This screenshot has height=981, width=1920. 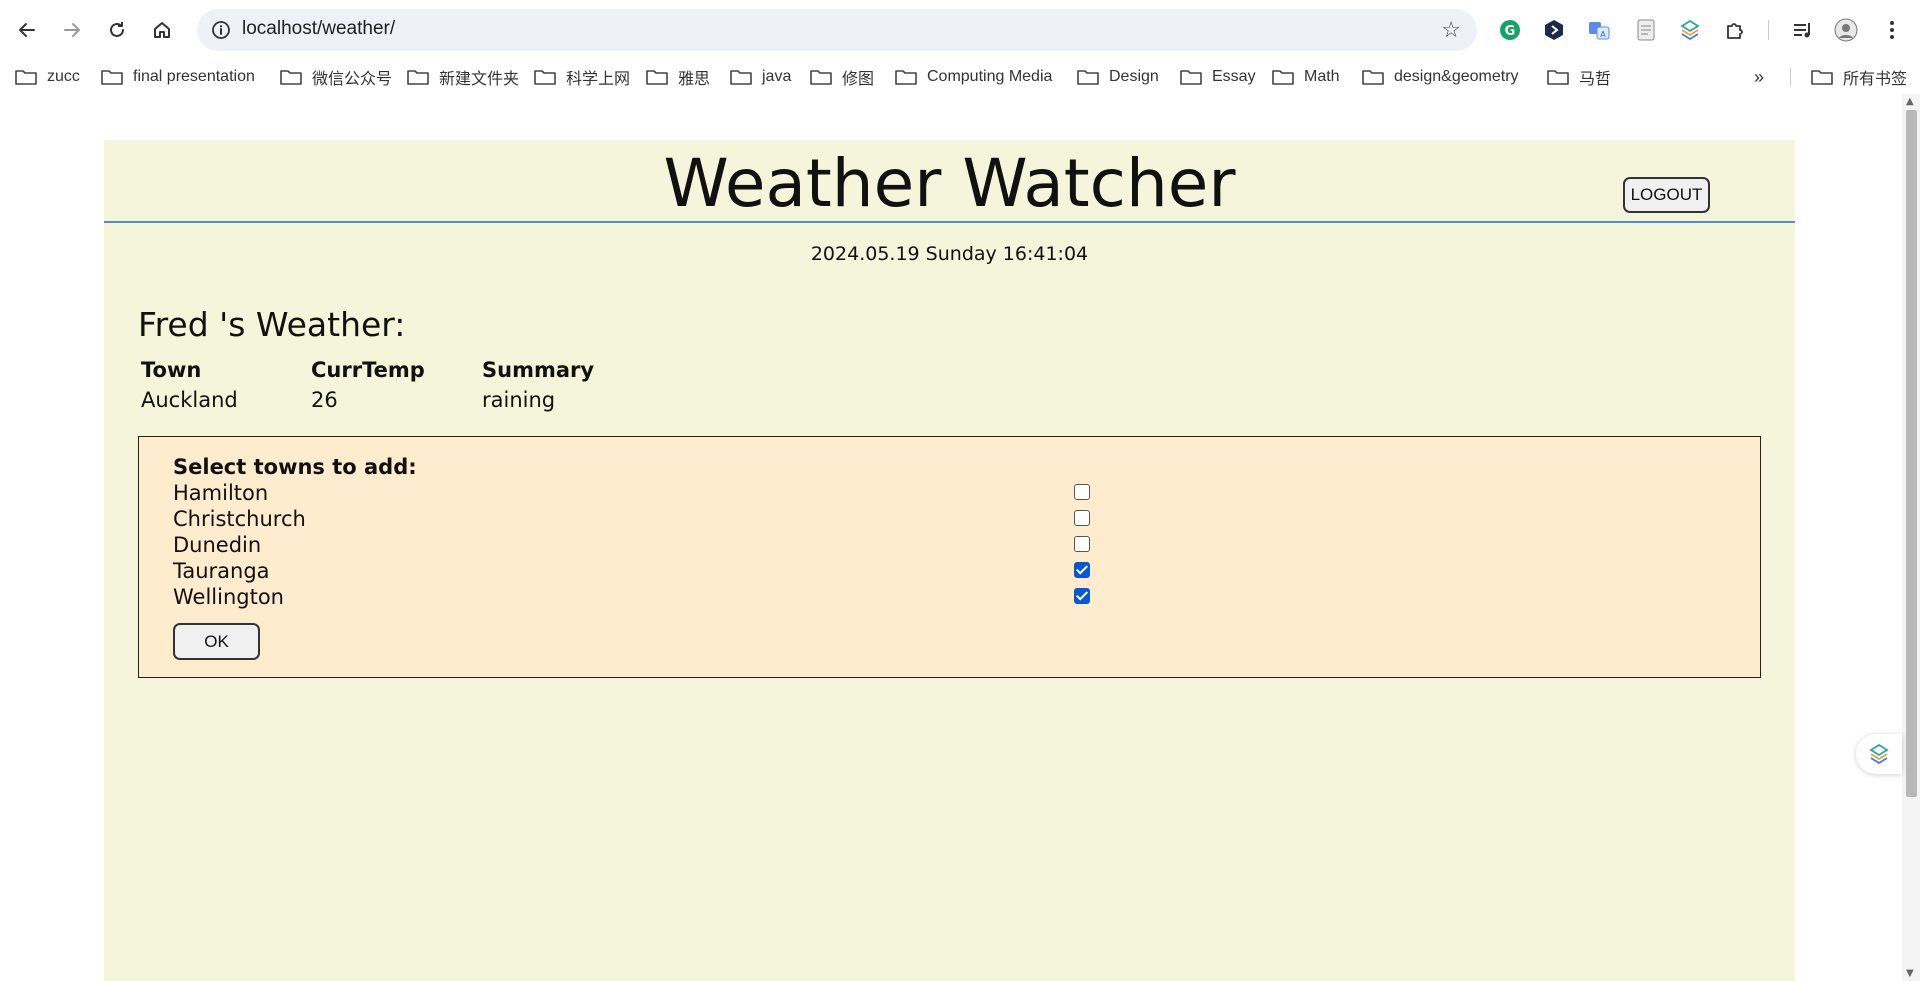 What do you see at coordinates (1595, 79) in the screenshot?
I see `bookmark-label: 马哲` at bounding box center [1595, 79].